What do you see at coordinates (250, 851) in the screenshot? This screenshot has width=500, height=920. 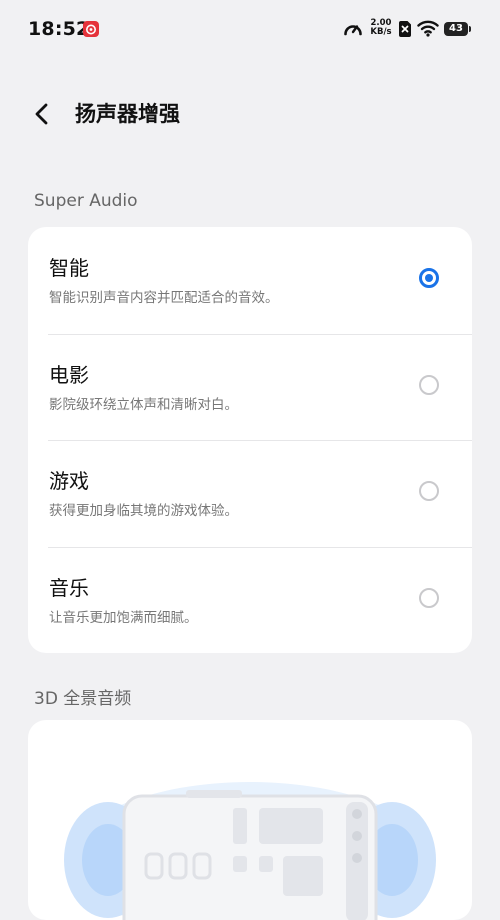 I see `phone-surround-sound-illustration` at bounding box center [250, 851].